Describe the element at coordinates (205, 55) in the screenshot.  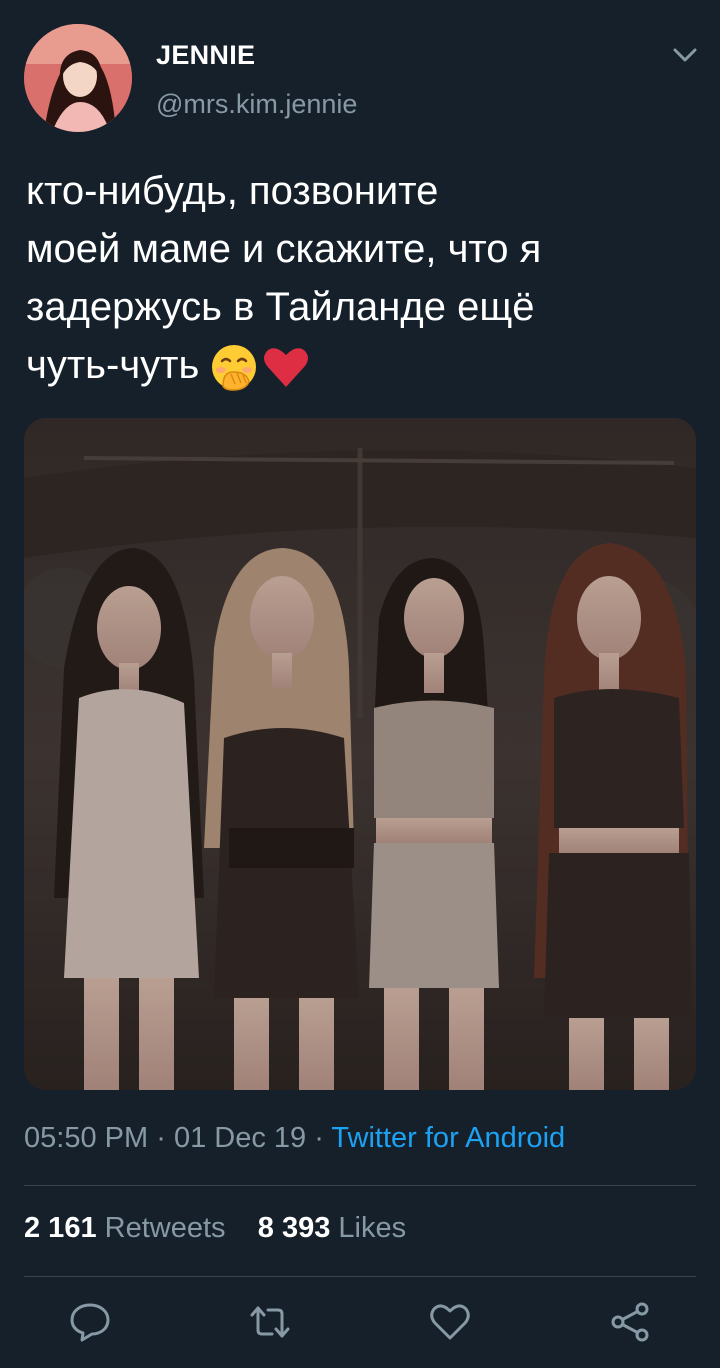
I see `author-display-name: JENNIE` at that location.